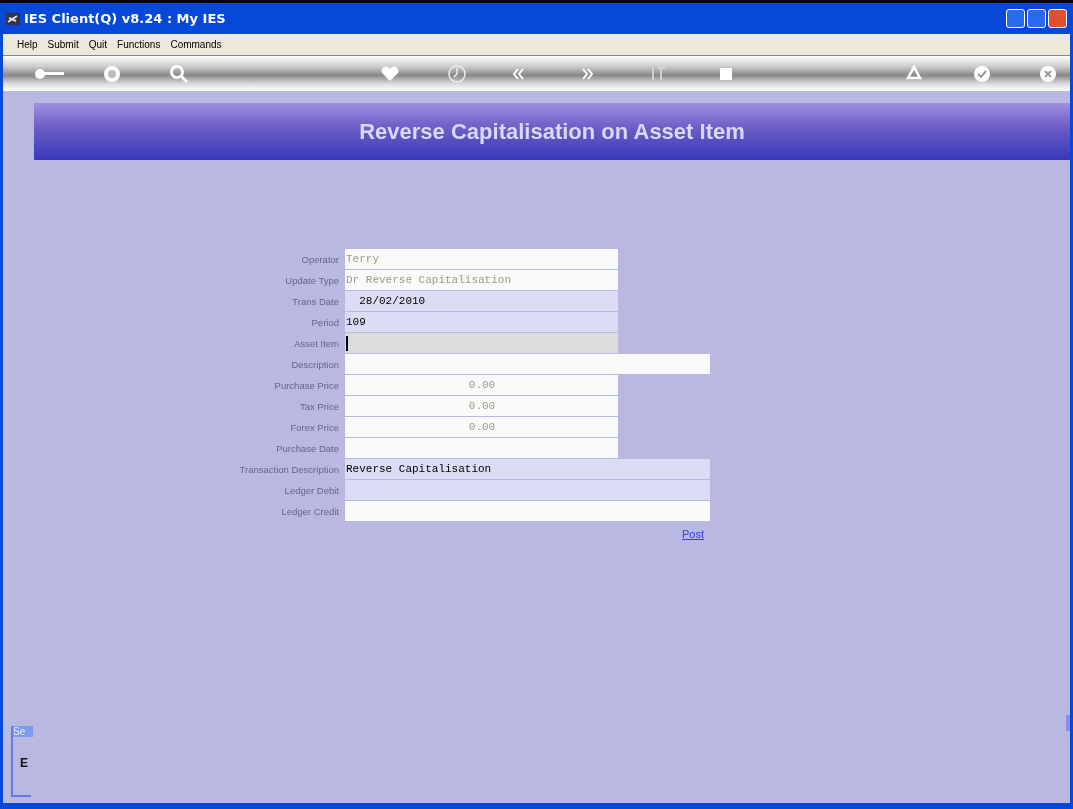 The width and height of the screenshot is (1073, 809). Describe the element at coordinates (112, 73) in the screenshot. I see `help-icon` at that location.